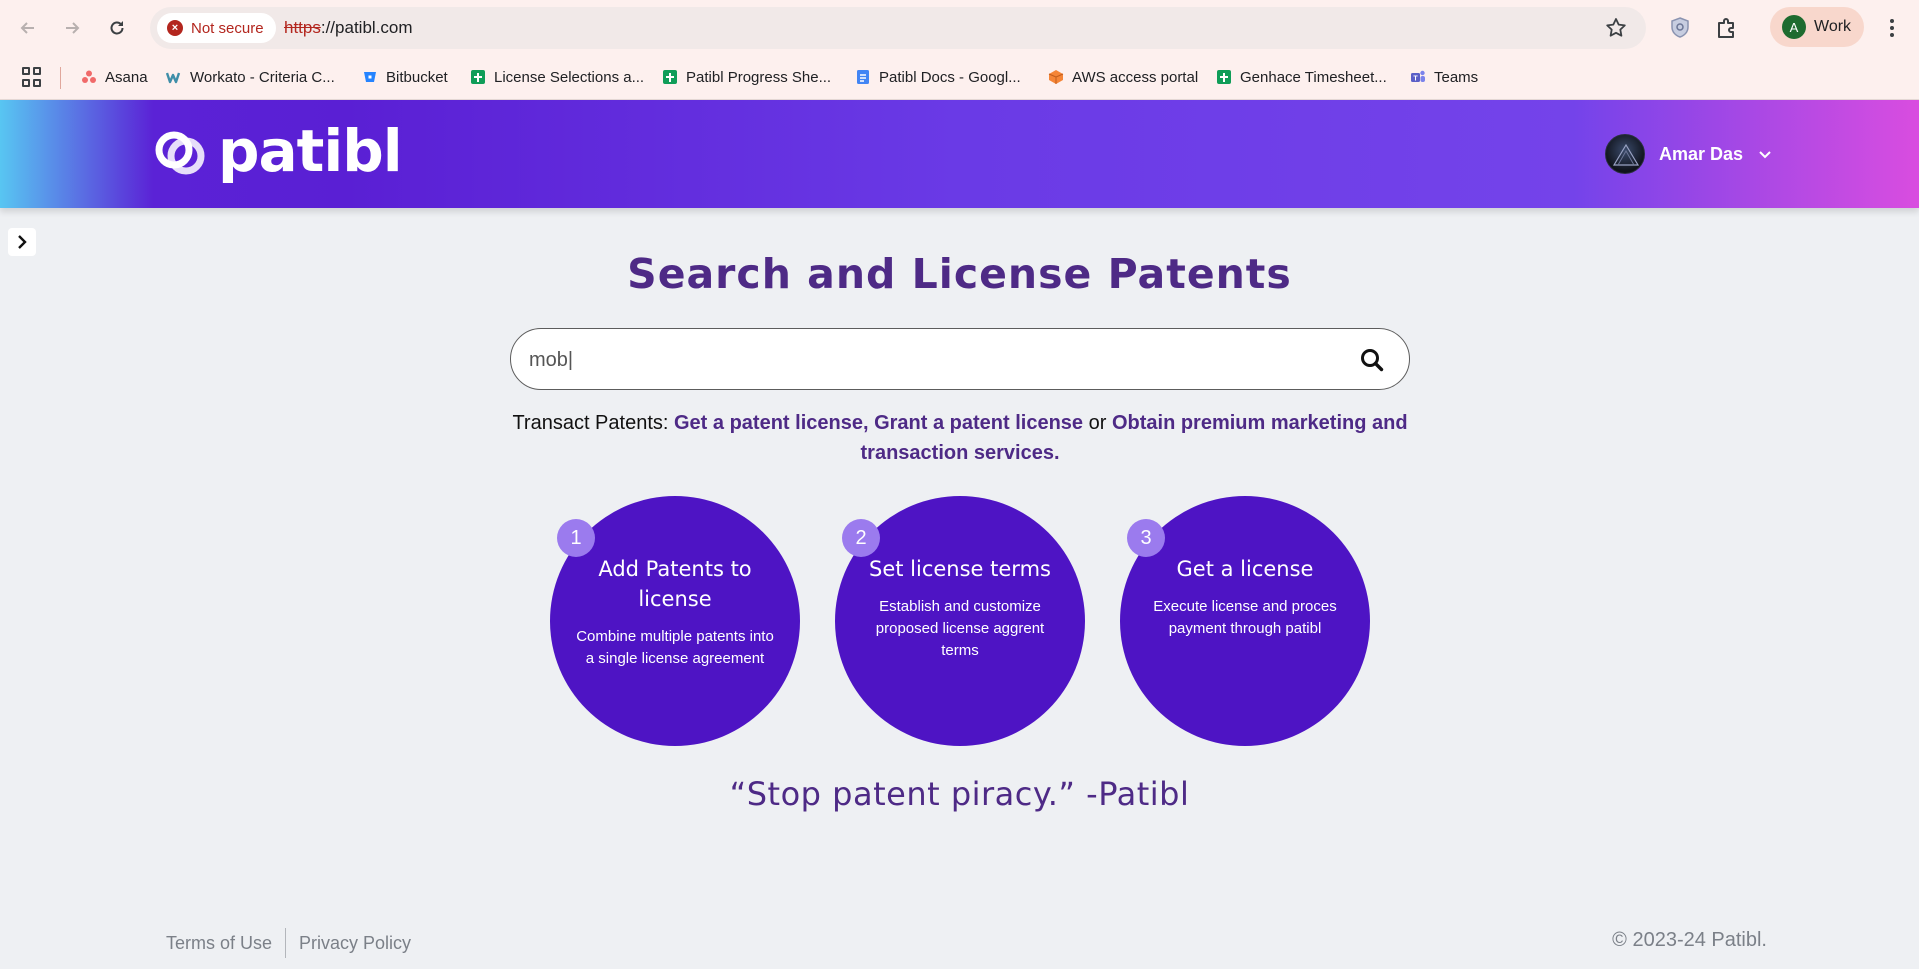  I want to click on bookmark-label: AWS access portal, so click(1135, 77).